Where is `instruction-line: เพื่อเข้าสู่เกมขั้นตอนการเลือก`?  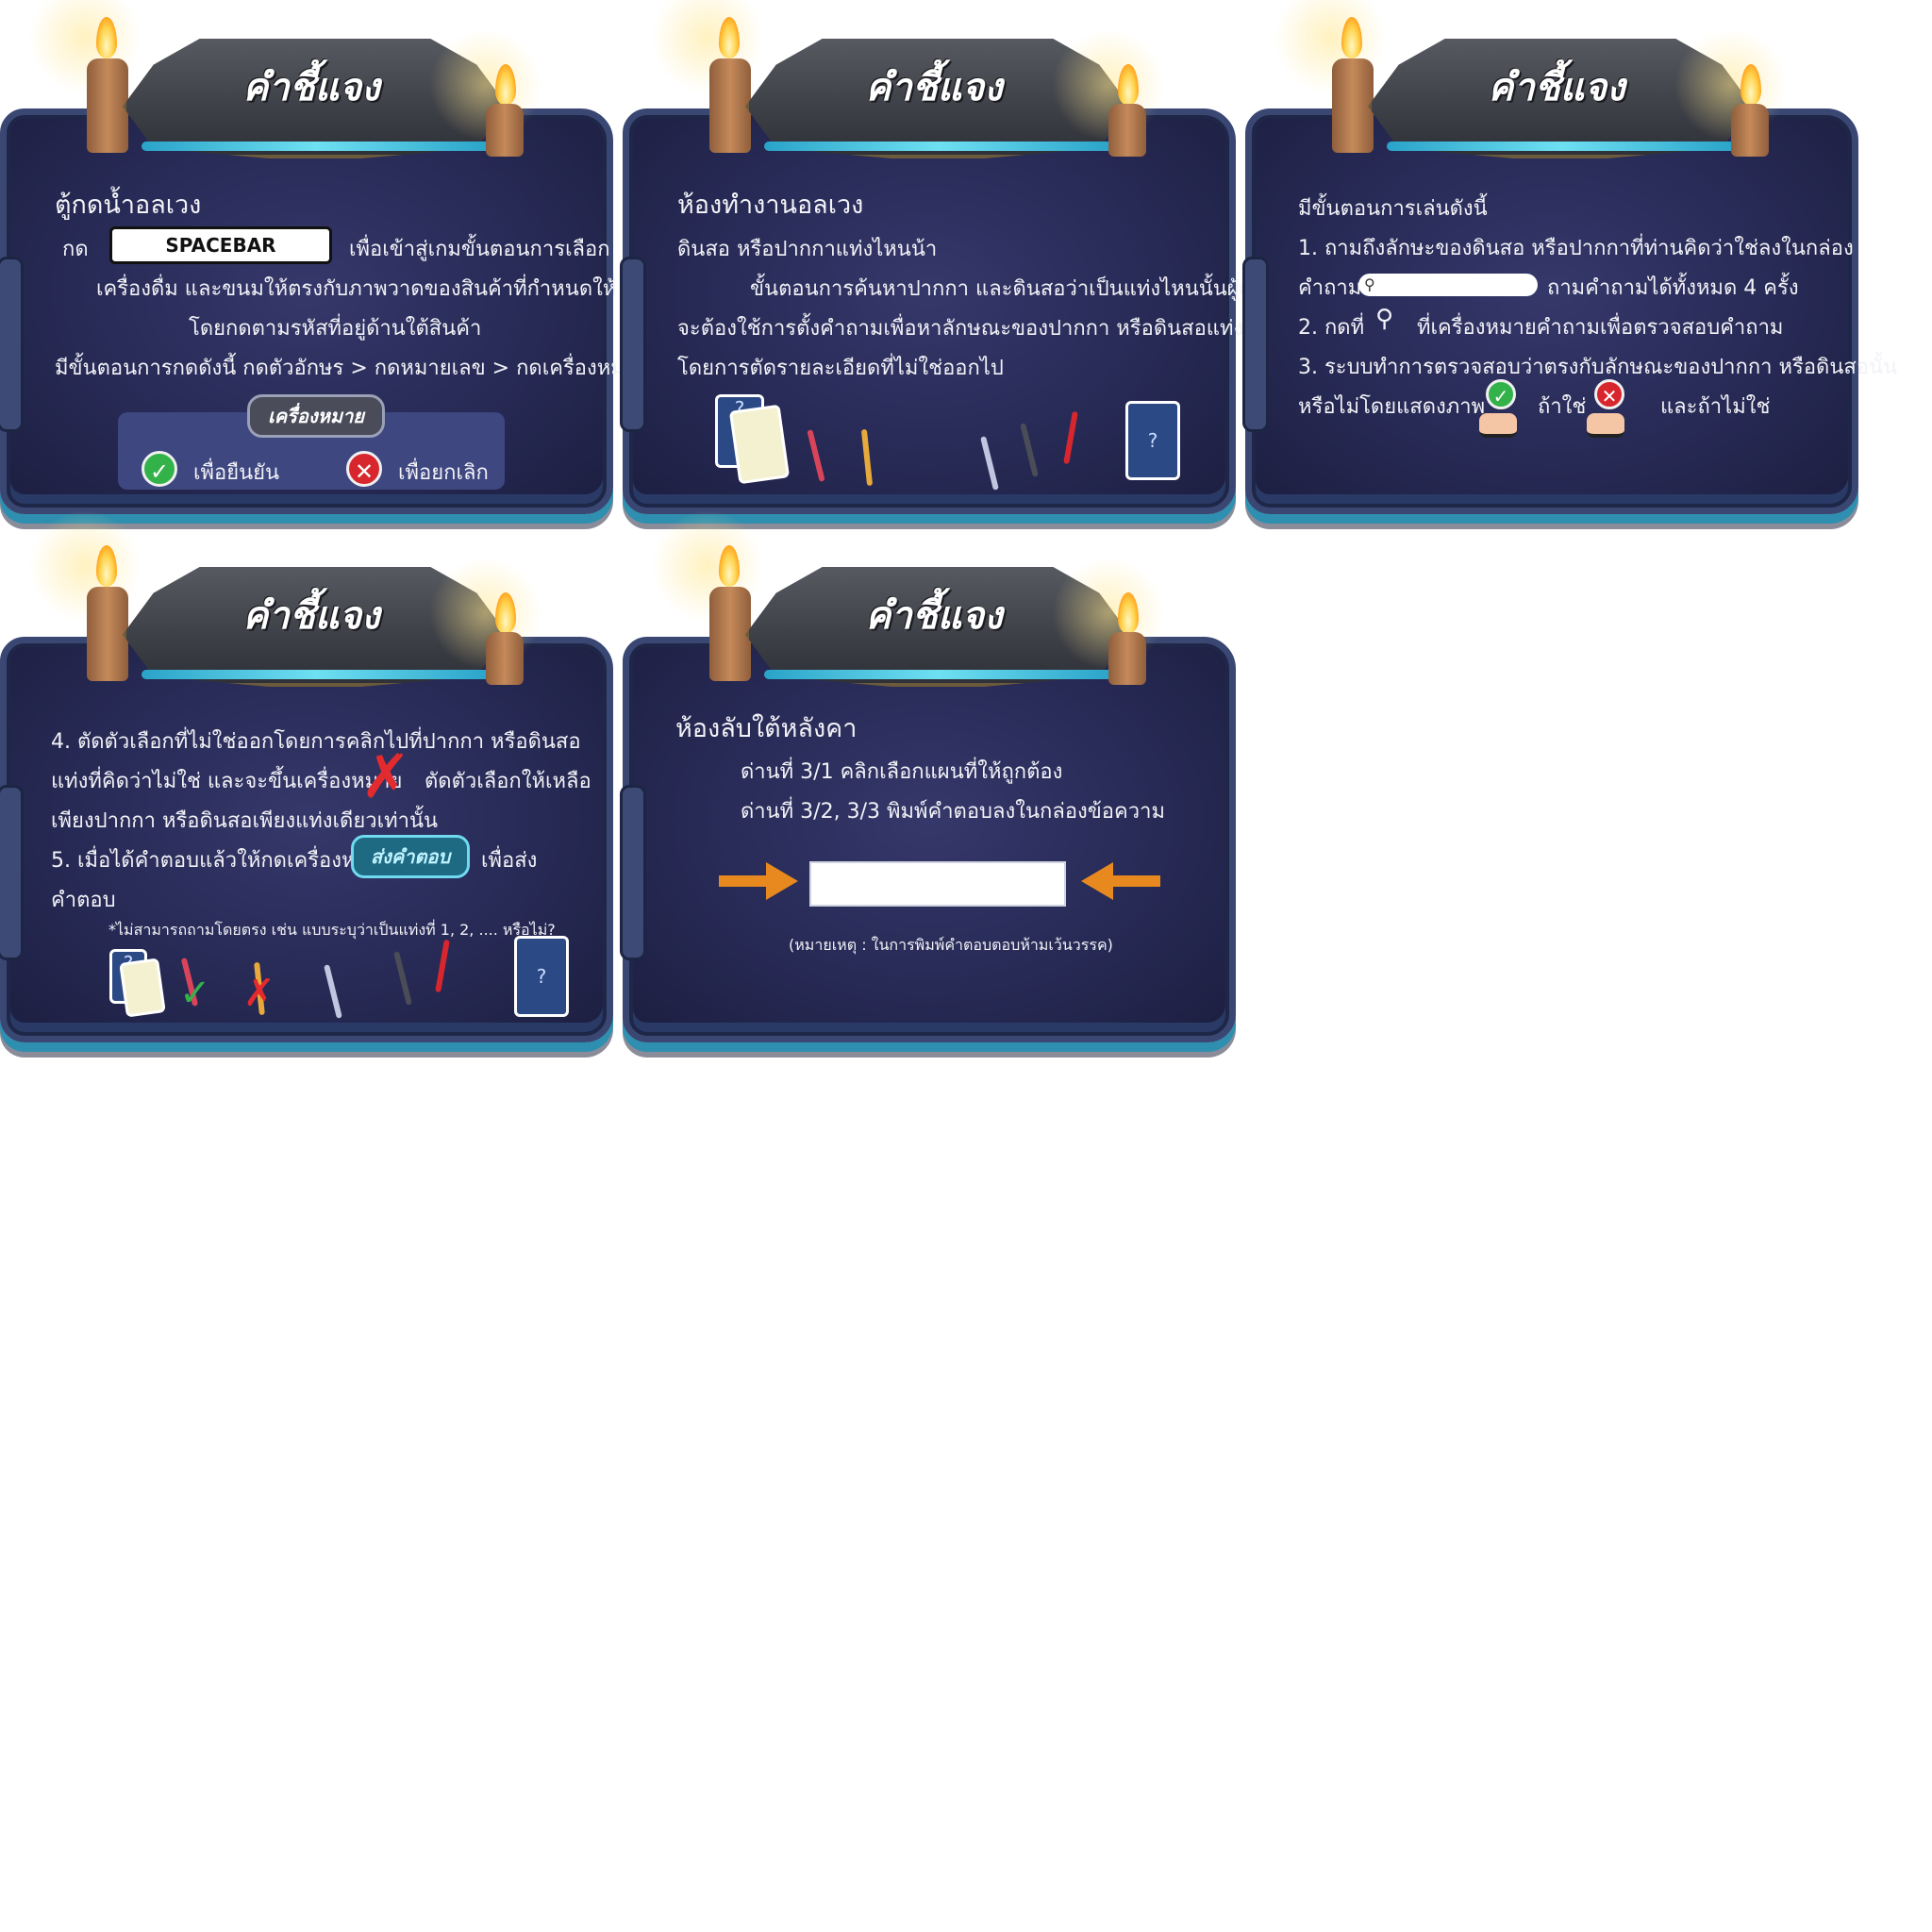 instruction-line: เพื่อเข้าสู่เกมขั้นตอนการเลือก is located at coordinates (480, 249).